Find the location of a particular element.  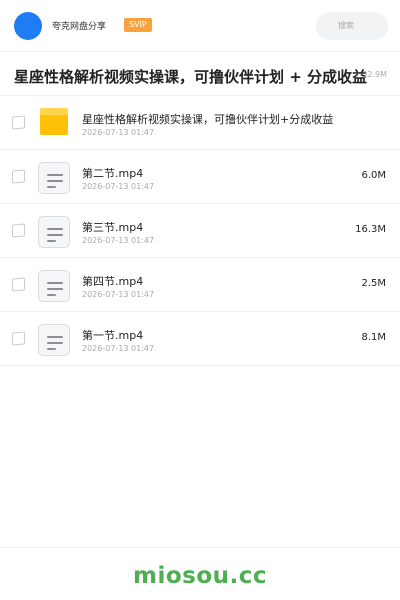

footer: miosou.cc is located at coordinates (200, 573).